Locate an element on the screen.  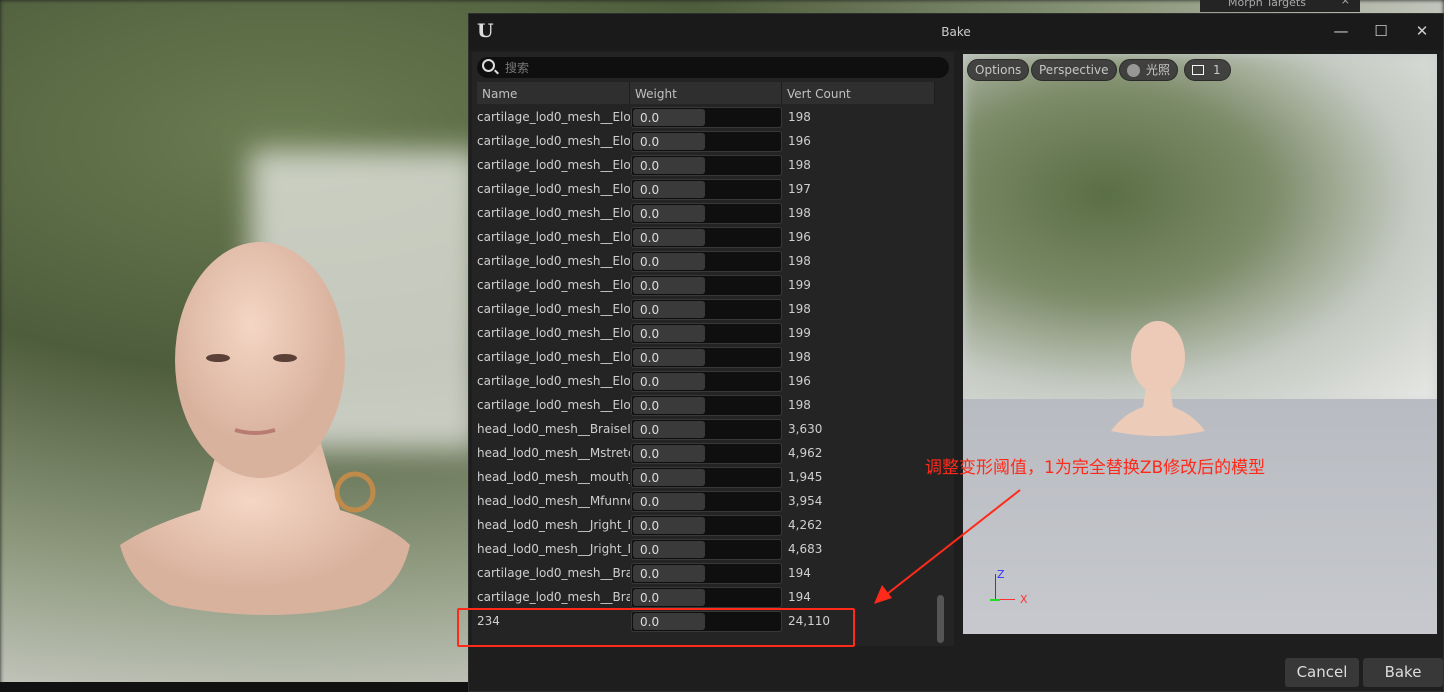
table-row: head_lod0_mesh__BraiseInn 0.0 3,630 is located at coordinates (706, 429).